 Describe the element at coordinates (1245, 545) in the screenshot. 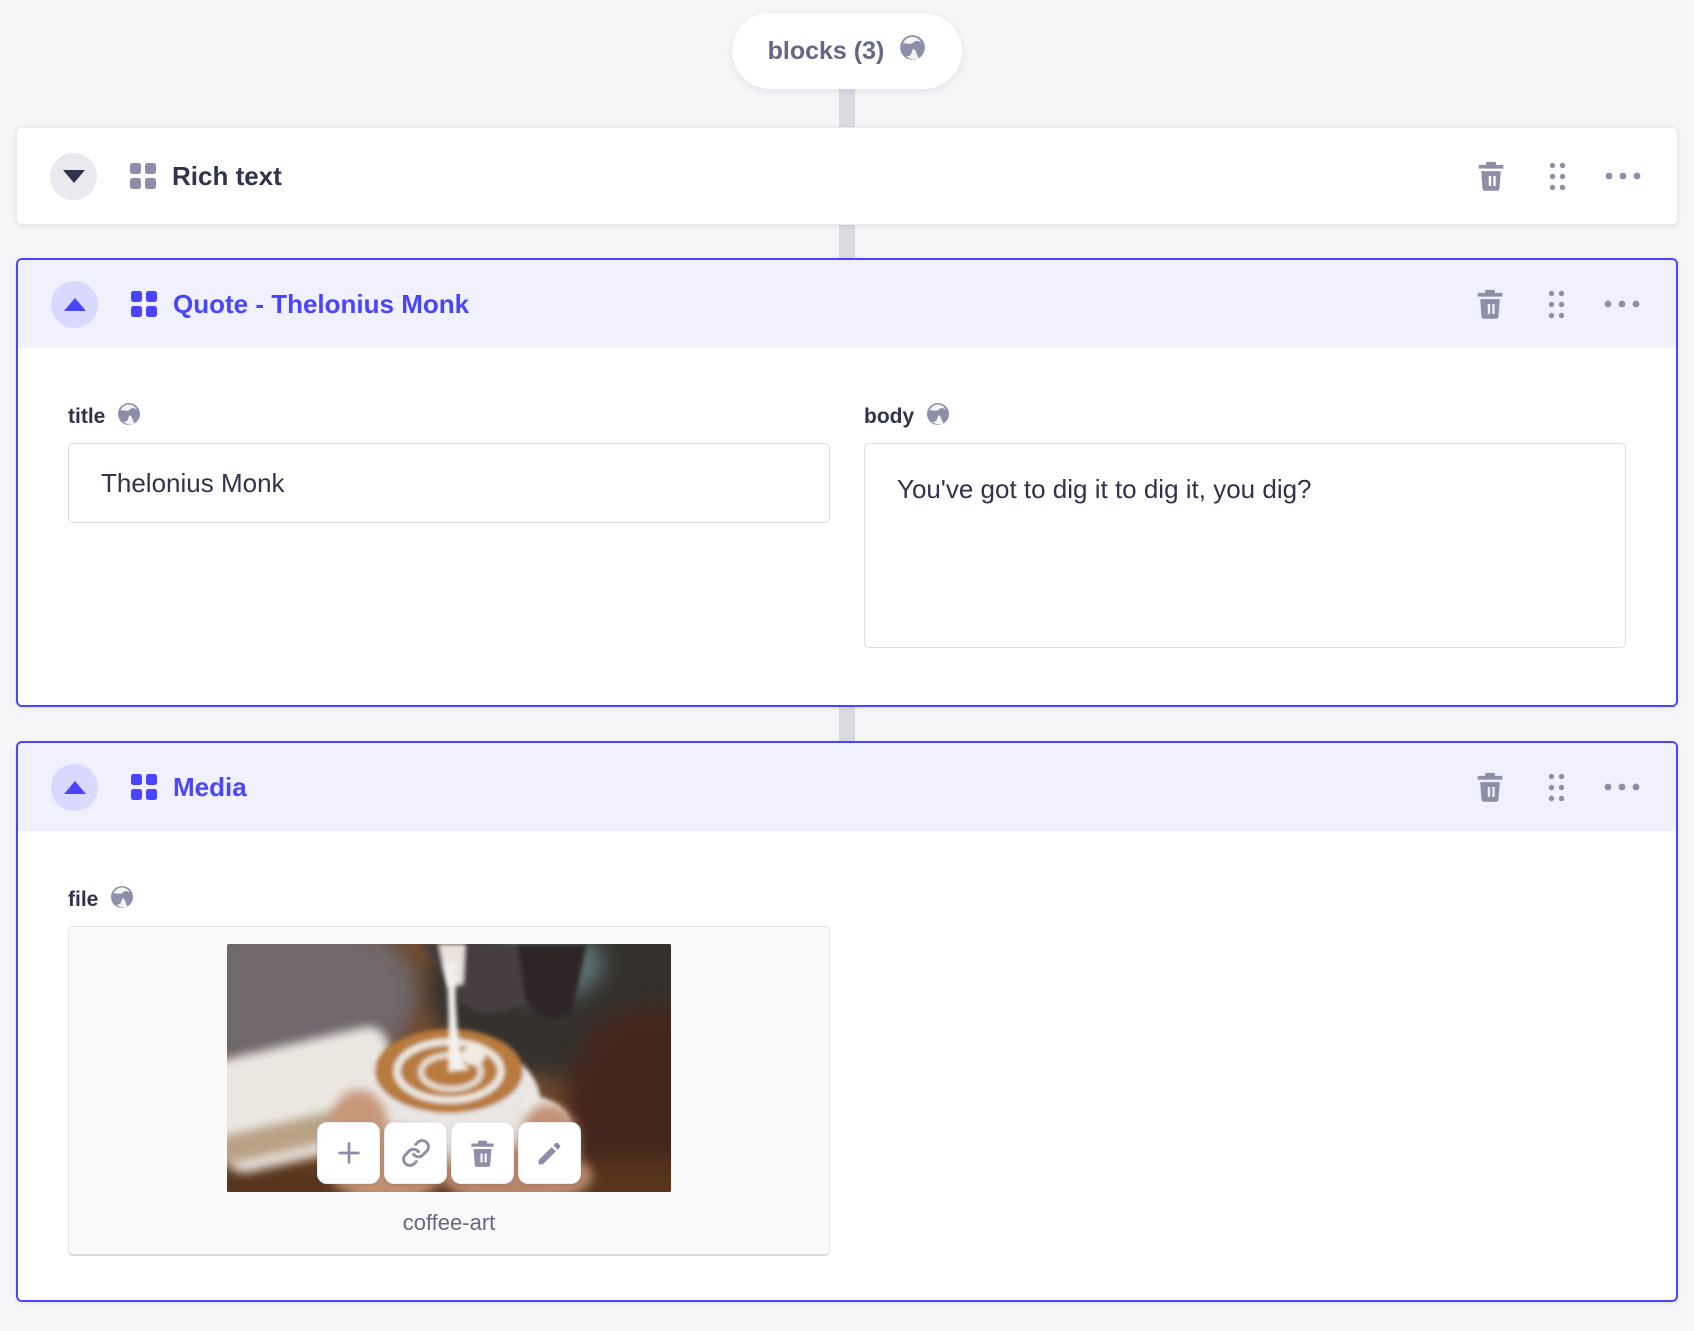

I see `body-textarea: You've got to dig it to dig it, you dig?` at that location.